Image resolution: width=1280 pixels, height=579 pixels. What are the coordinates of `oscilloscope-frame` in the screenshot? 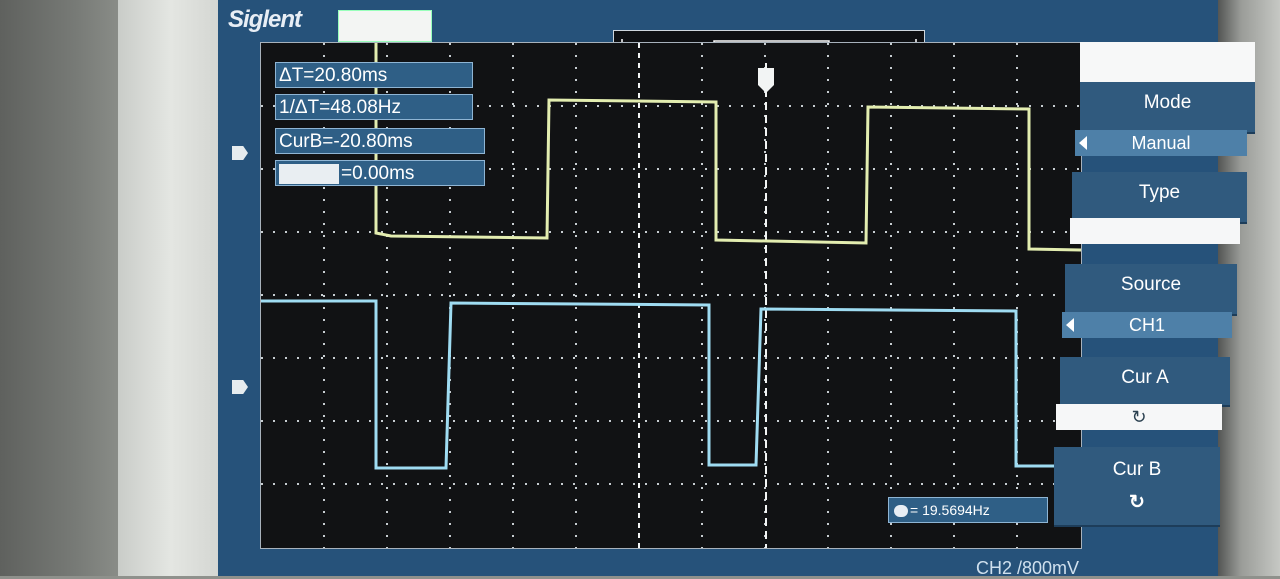 It's located at (170, 288).